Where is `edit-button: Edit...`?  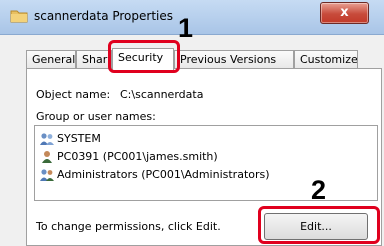 edit-button: Edit... is located at coordinates (316, 226).